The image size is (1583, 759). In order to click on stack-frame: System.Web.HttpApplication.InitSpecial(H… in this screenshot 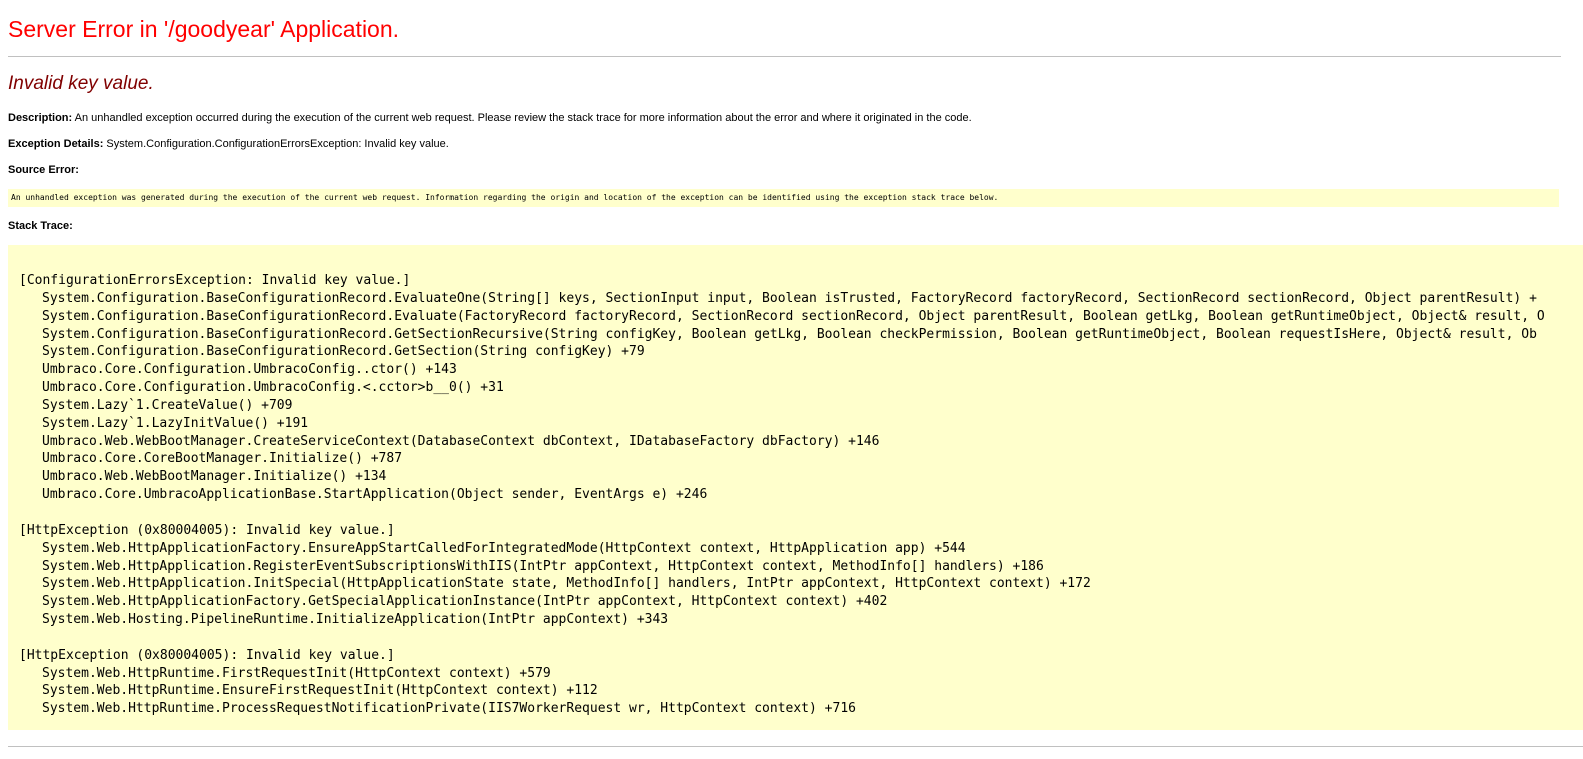, I will do `click(566, 584)`.